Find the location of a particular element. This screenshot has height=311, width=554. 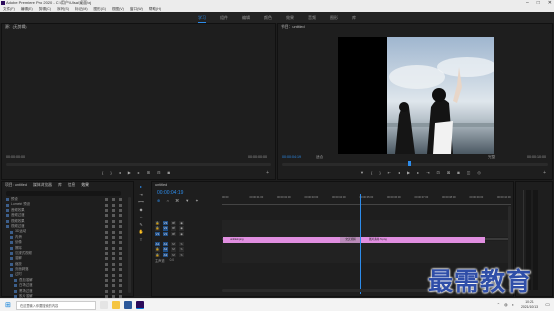

track-target: A2 is located at coordinates (165, 249).